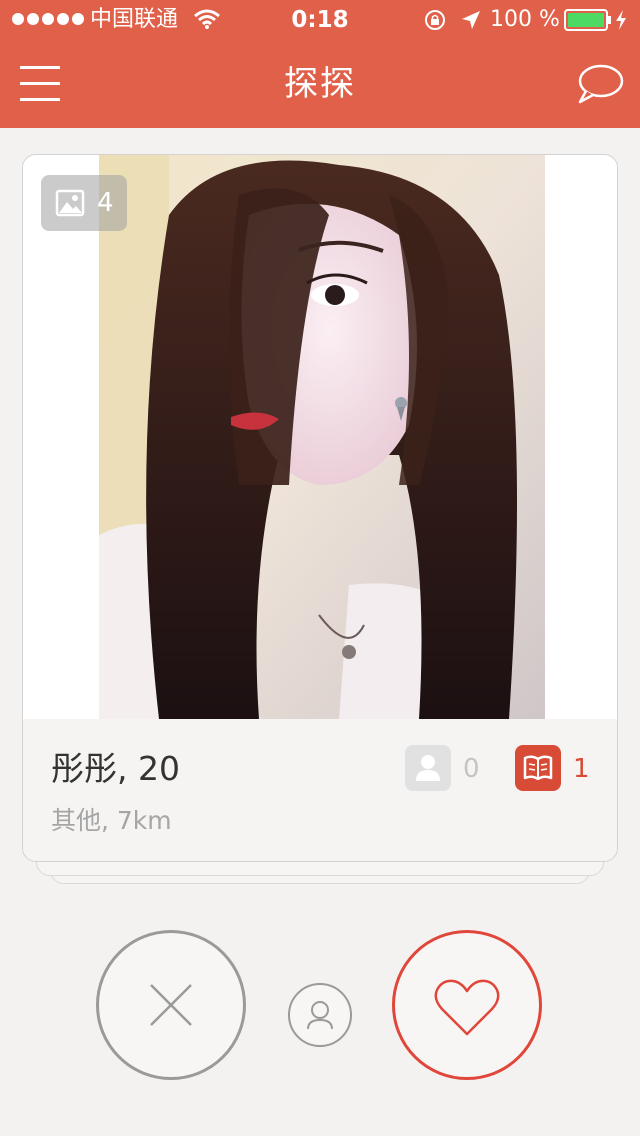 The width and height of the screenshot is (640, 1136). I want to click on nav-bar: 探探, so click(320, 84).